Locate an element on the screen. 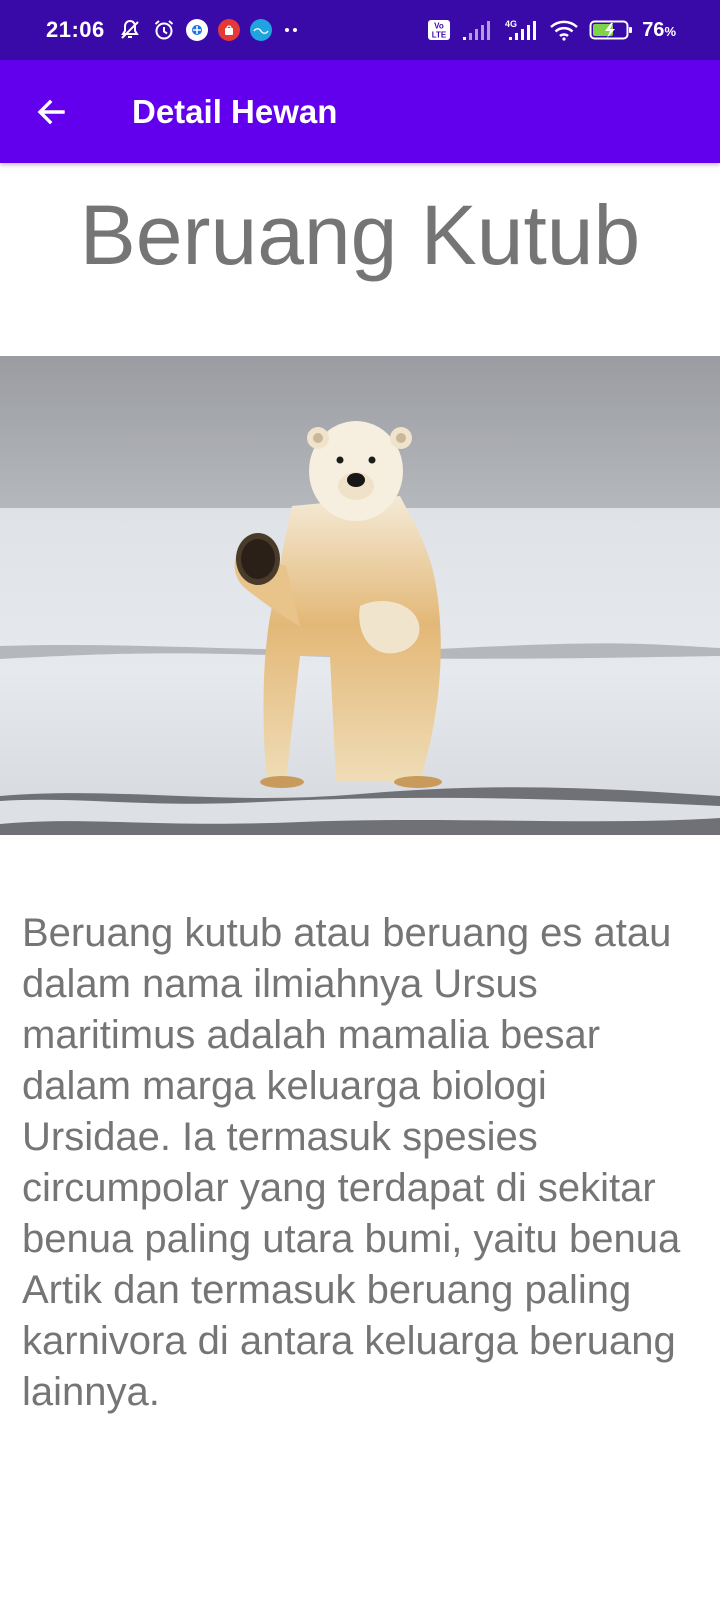  status-time: 21:06 is located at coordinates (75, 29).